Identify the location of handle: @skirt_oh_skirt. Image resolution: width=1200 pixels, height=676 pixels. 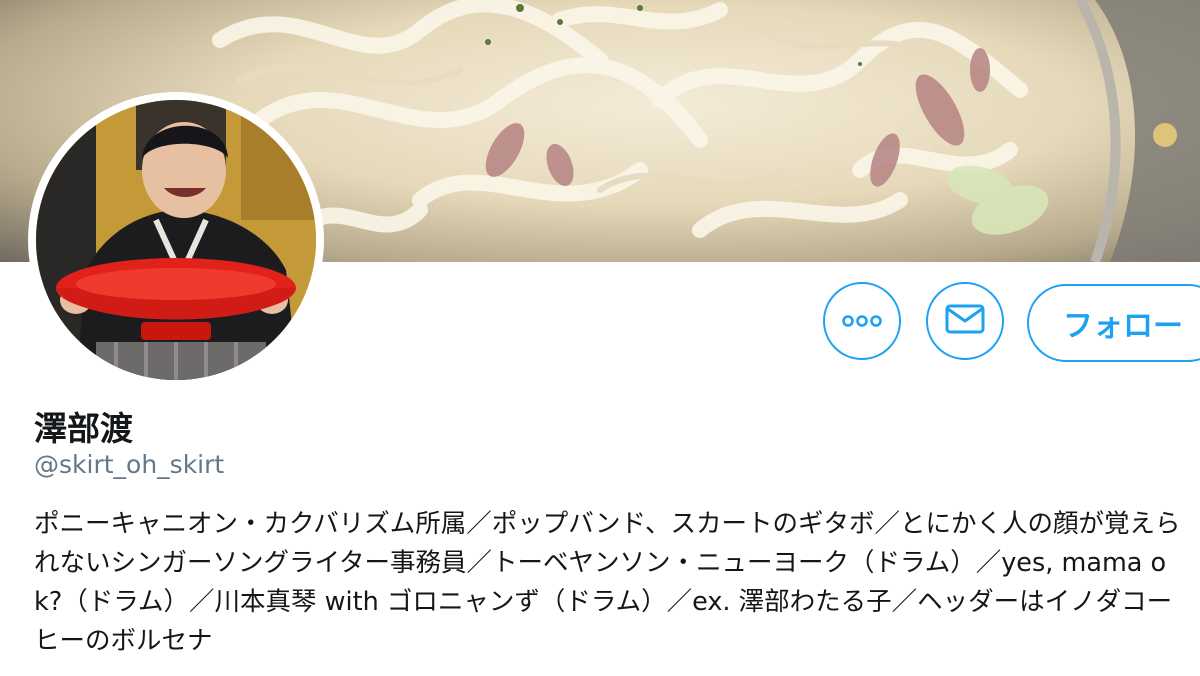
(129, 464).